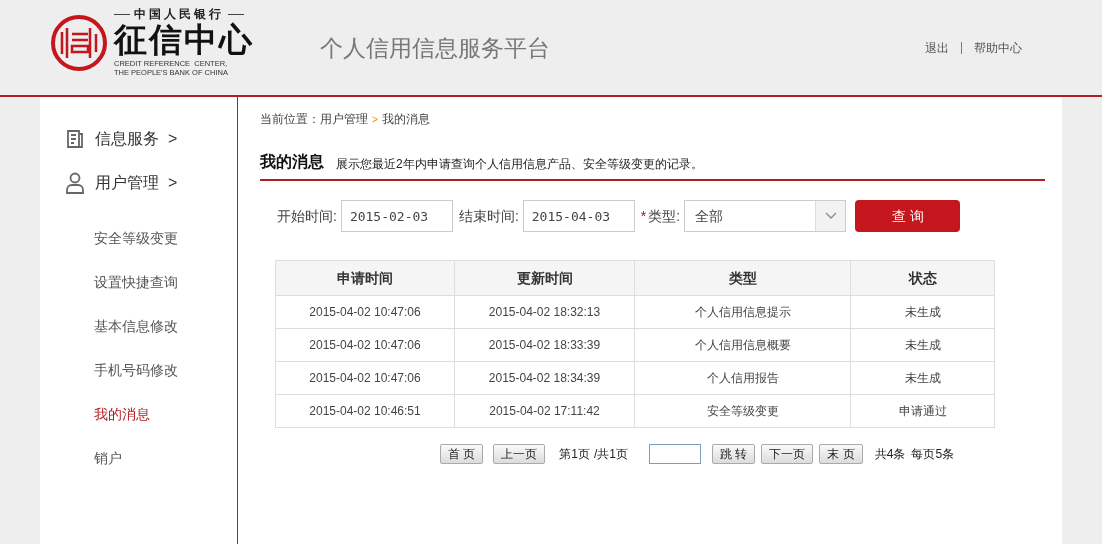  Describe the element at coordinates (519, 454) in the screenshot. I see `previous-page-button: 上一页` at that location.